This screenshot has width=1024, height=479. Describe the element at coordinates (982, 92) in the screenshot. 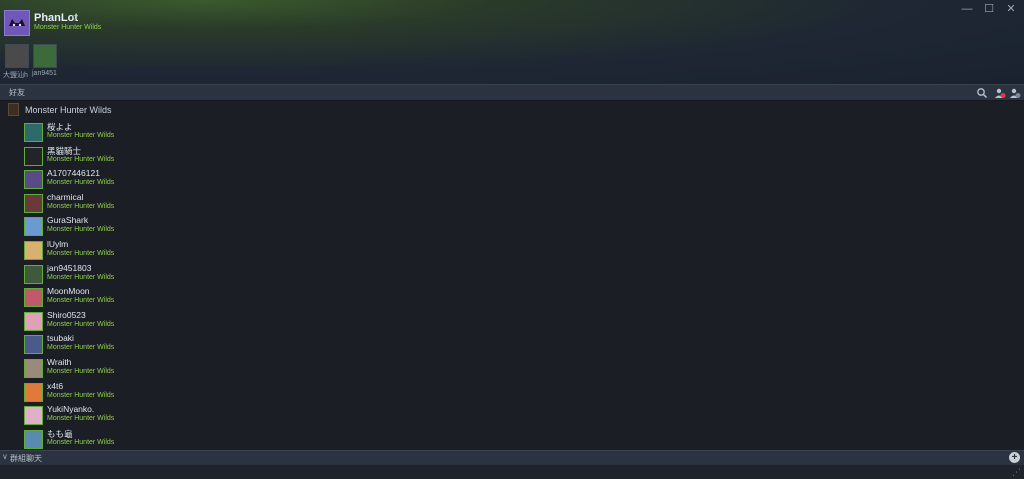

I see `search-icon` at that location.